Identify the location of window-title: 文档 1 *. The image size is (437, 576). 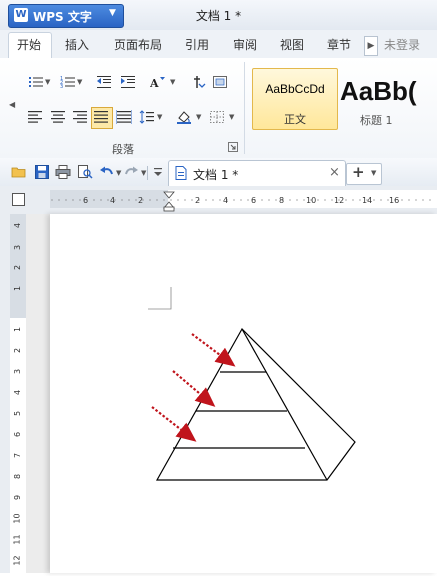
(218, 16).